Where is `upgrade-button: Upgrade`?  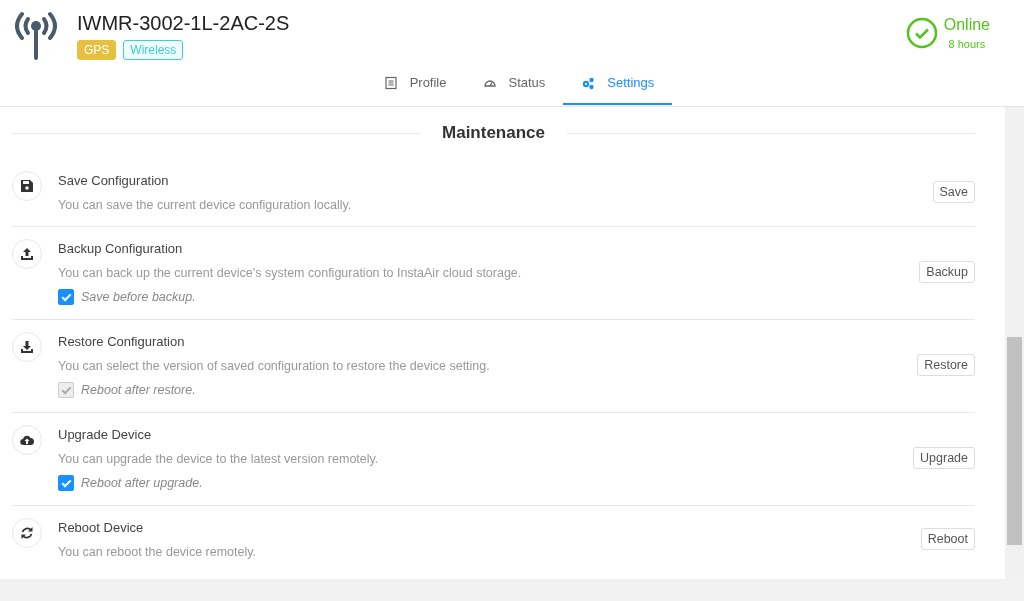
upgrade-button: Upgrade is located at coordinates (944, 458).